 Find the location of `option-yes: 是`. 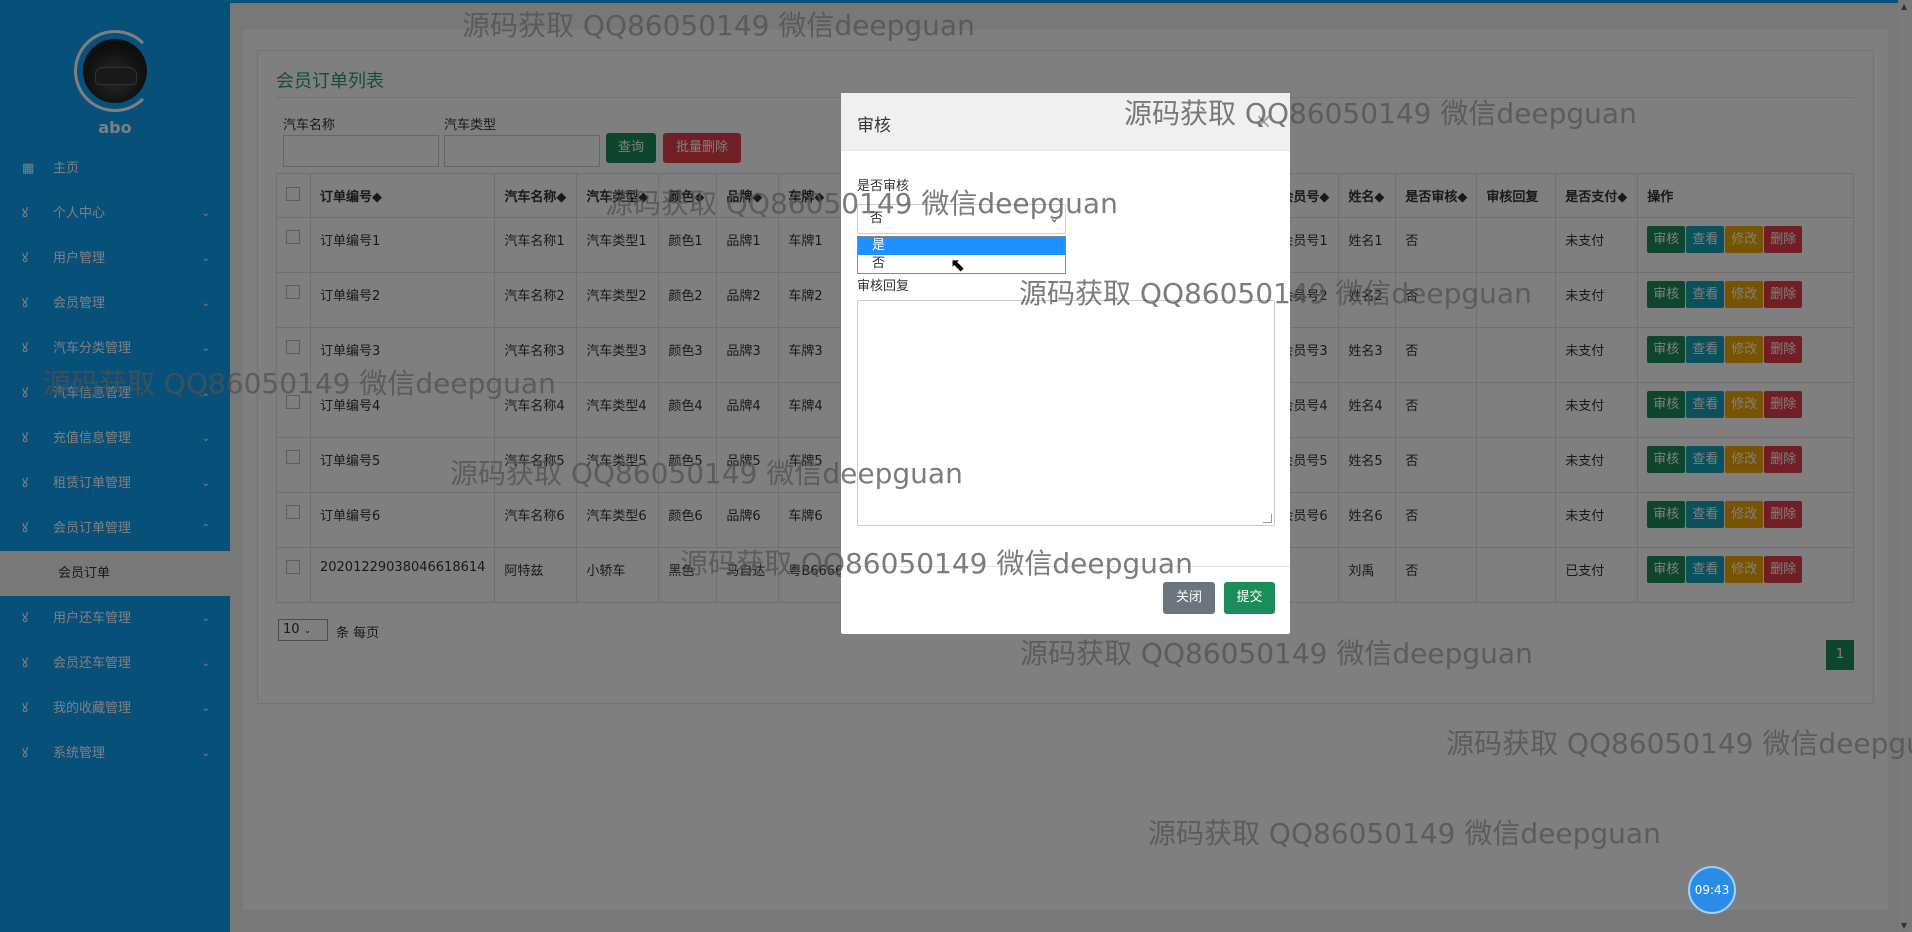

option-yes: 是 is located at coordinates (961, 246).